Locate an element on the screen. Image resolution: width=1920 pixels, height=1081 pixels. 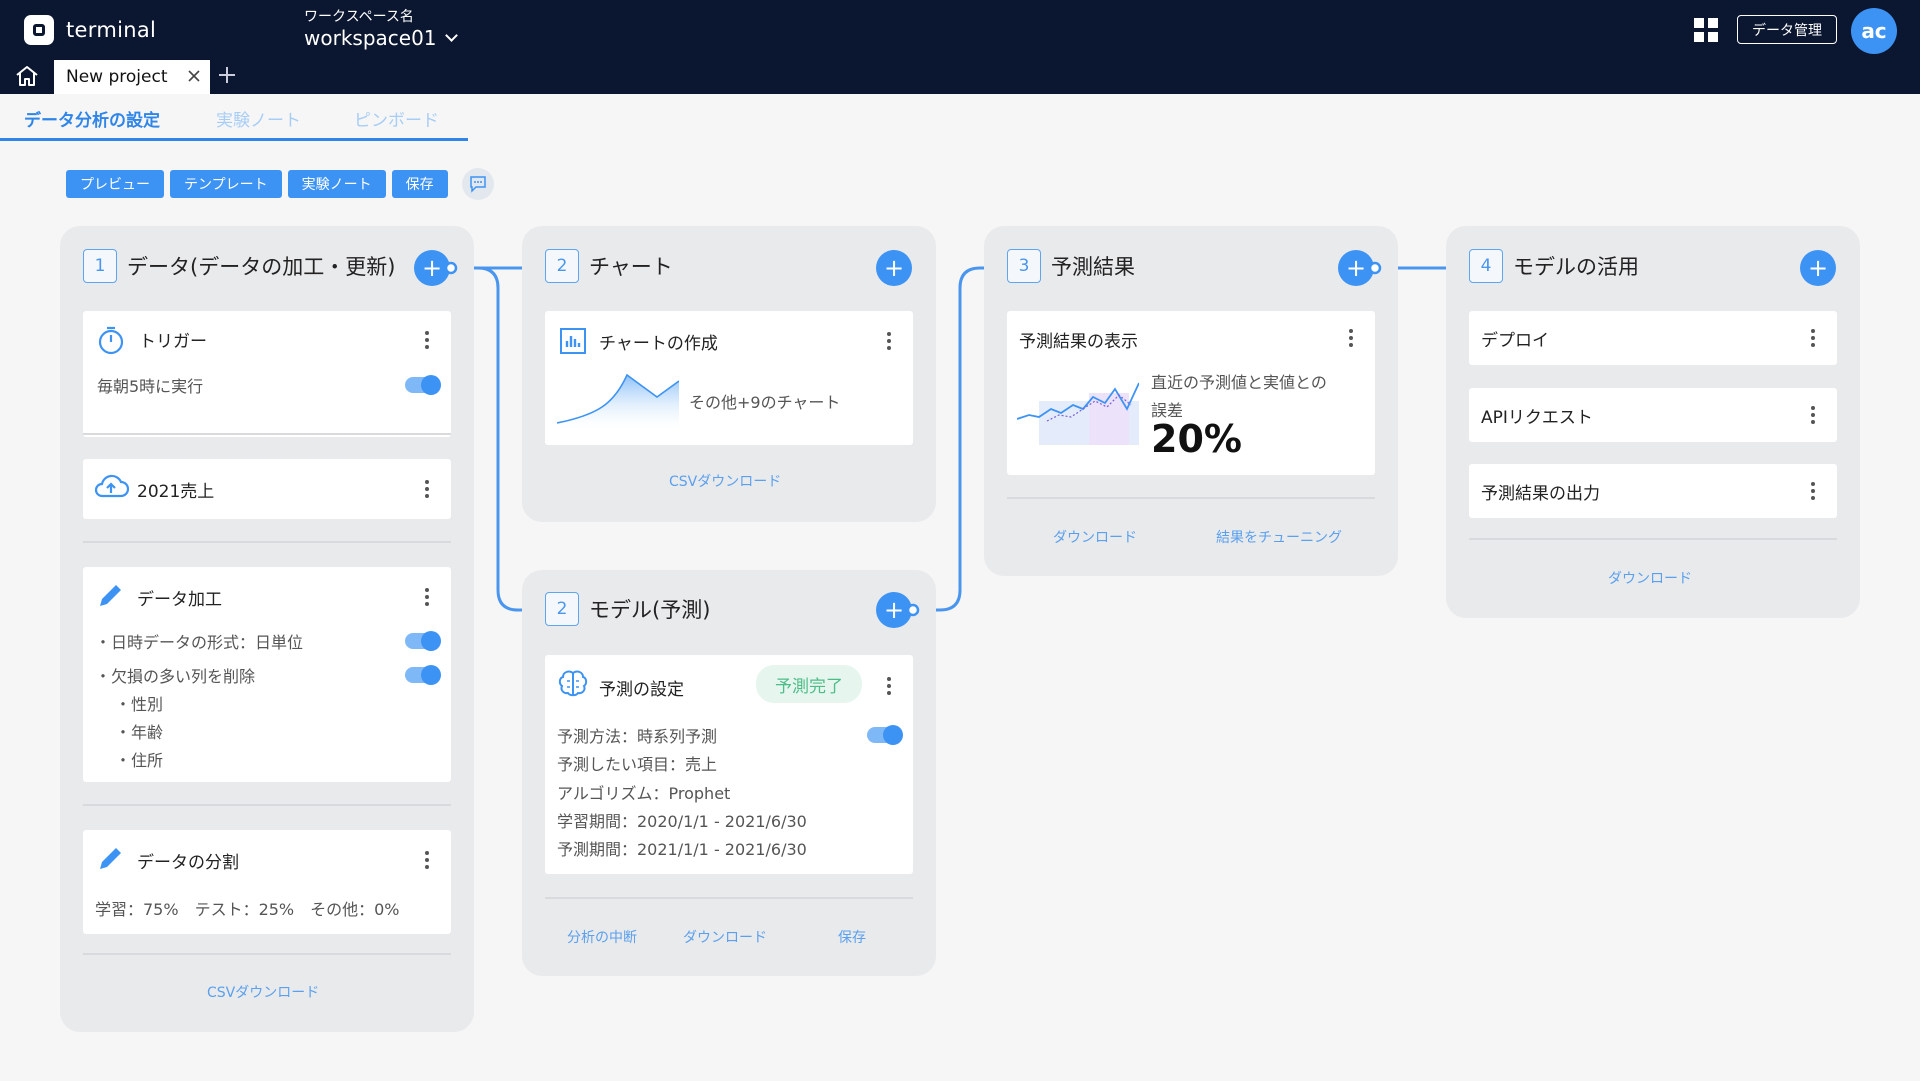
model-setting: 予測方法：時系列予測 is located at coordinates (637, 736).